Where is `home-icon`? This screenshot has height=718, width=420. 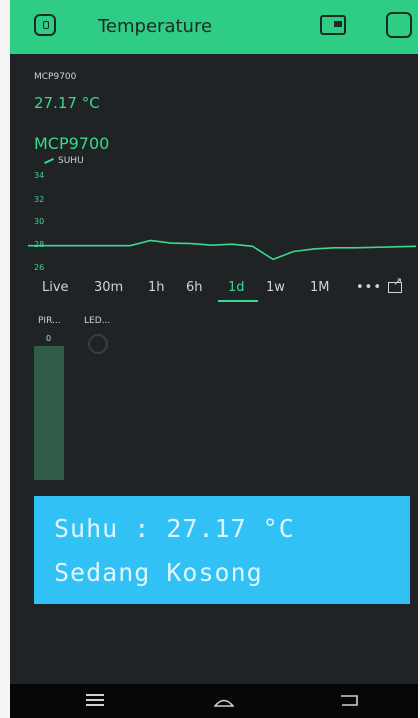 home-icon is located at coordinates (224, 701).